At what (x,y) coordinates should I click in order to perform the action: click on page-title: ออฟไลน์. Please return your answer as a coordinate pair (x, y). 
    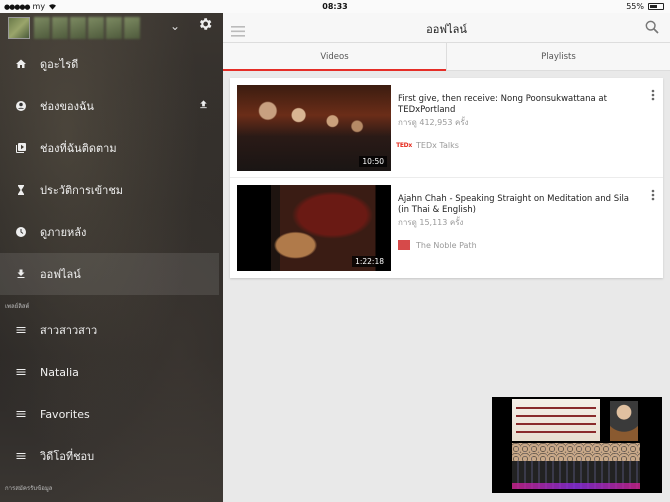
    Looking at the image, I should click on (446, 29).